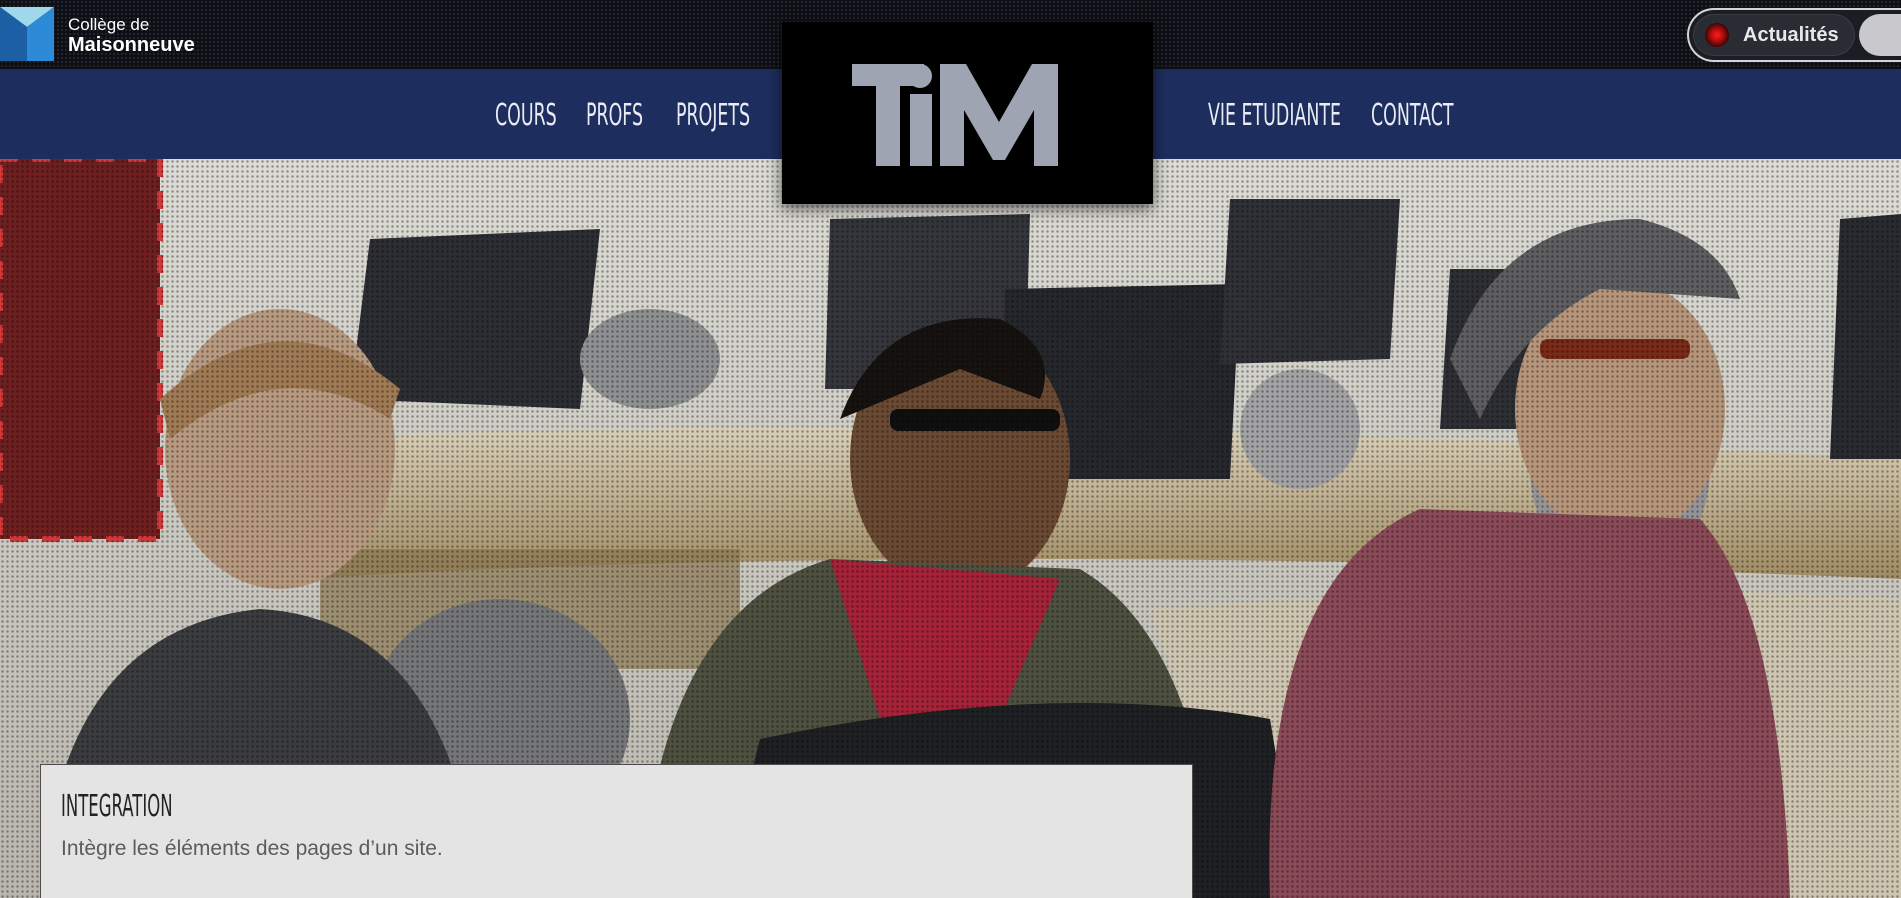 The height and width of the screenshot is (898, 1901). I want to click on nav-item-profs: PROFS, so click(614, 116).